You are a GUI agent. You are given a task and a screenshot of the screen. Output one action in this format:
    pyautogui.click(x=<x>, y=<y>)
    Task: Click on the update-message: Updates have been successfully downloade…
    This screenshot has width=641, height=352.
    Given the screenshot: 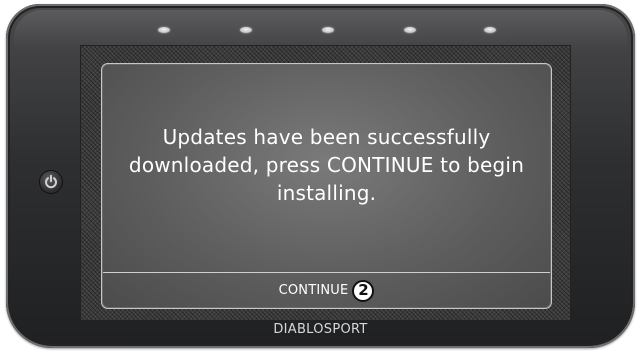 What is the action you would take?
    pyautogui.click(x=326, y=165)
    